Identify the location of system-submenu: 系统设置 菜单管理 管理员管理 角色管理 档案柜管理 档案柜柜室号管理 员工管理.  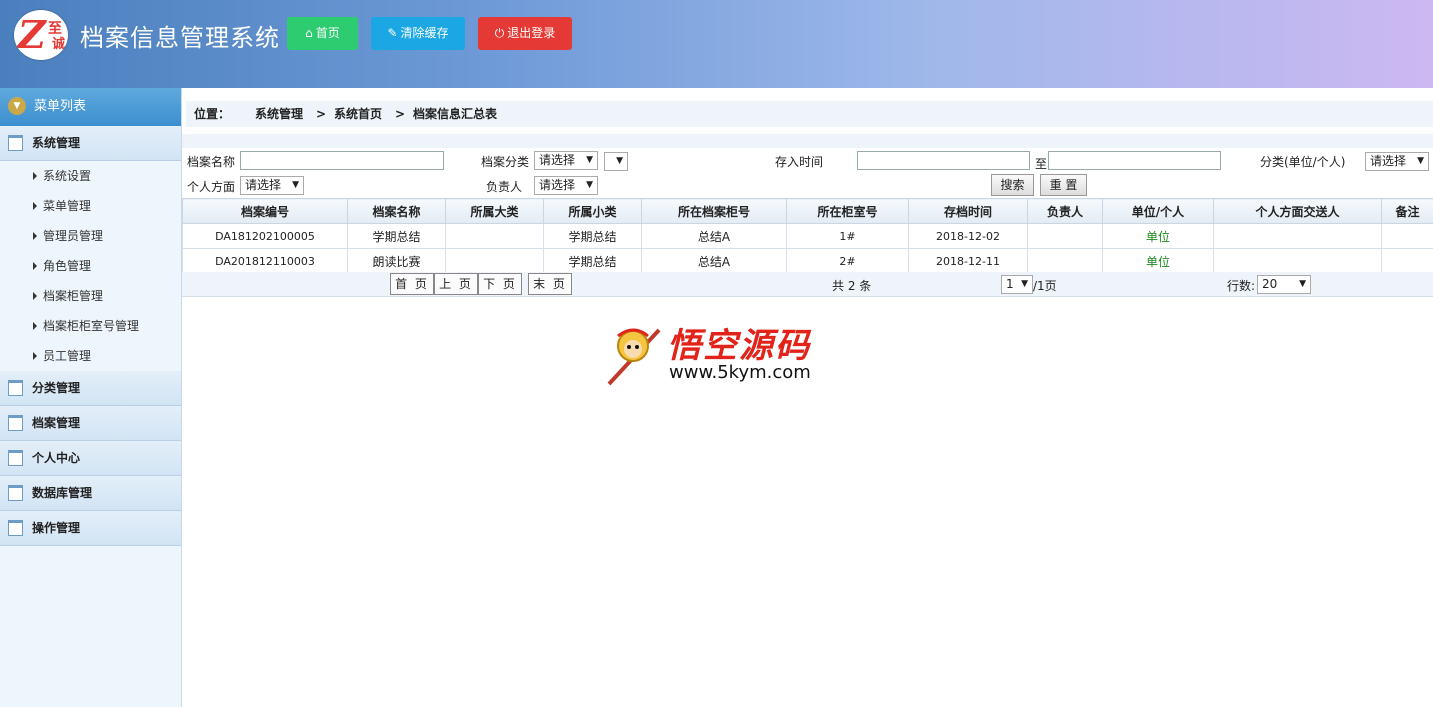
(90, 266).